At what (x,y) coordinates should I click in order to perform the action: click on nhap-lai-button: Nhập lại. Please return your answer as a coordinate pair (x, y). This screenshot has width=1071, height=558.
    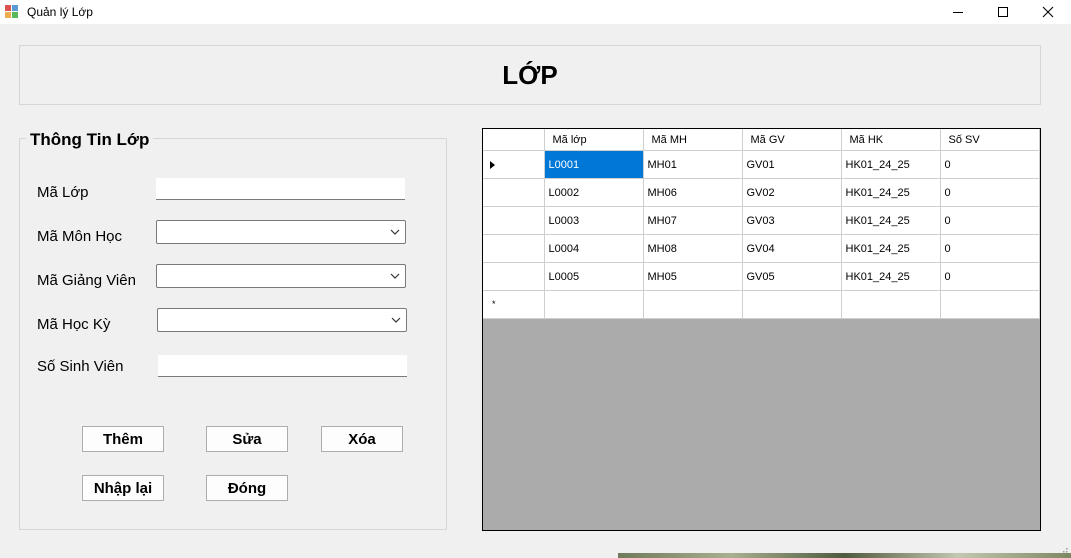
    Looking at the image, I should click on (123, 488).